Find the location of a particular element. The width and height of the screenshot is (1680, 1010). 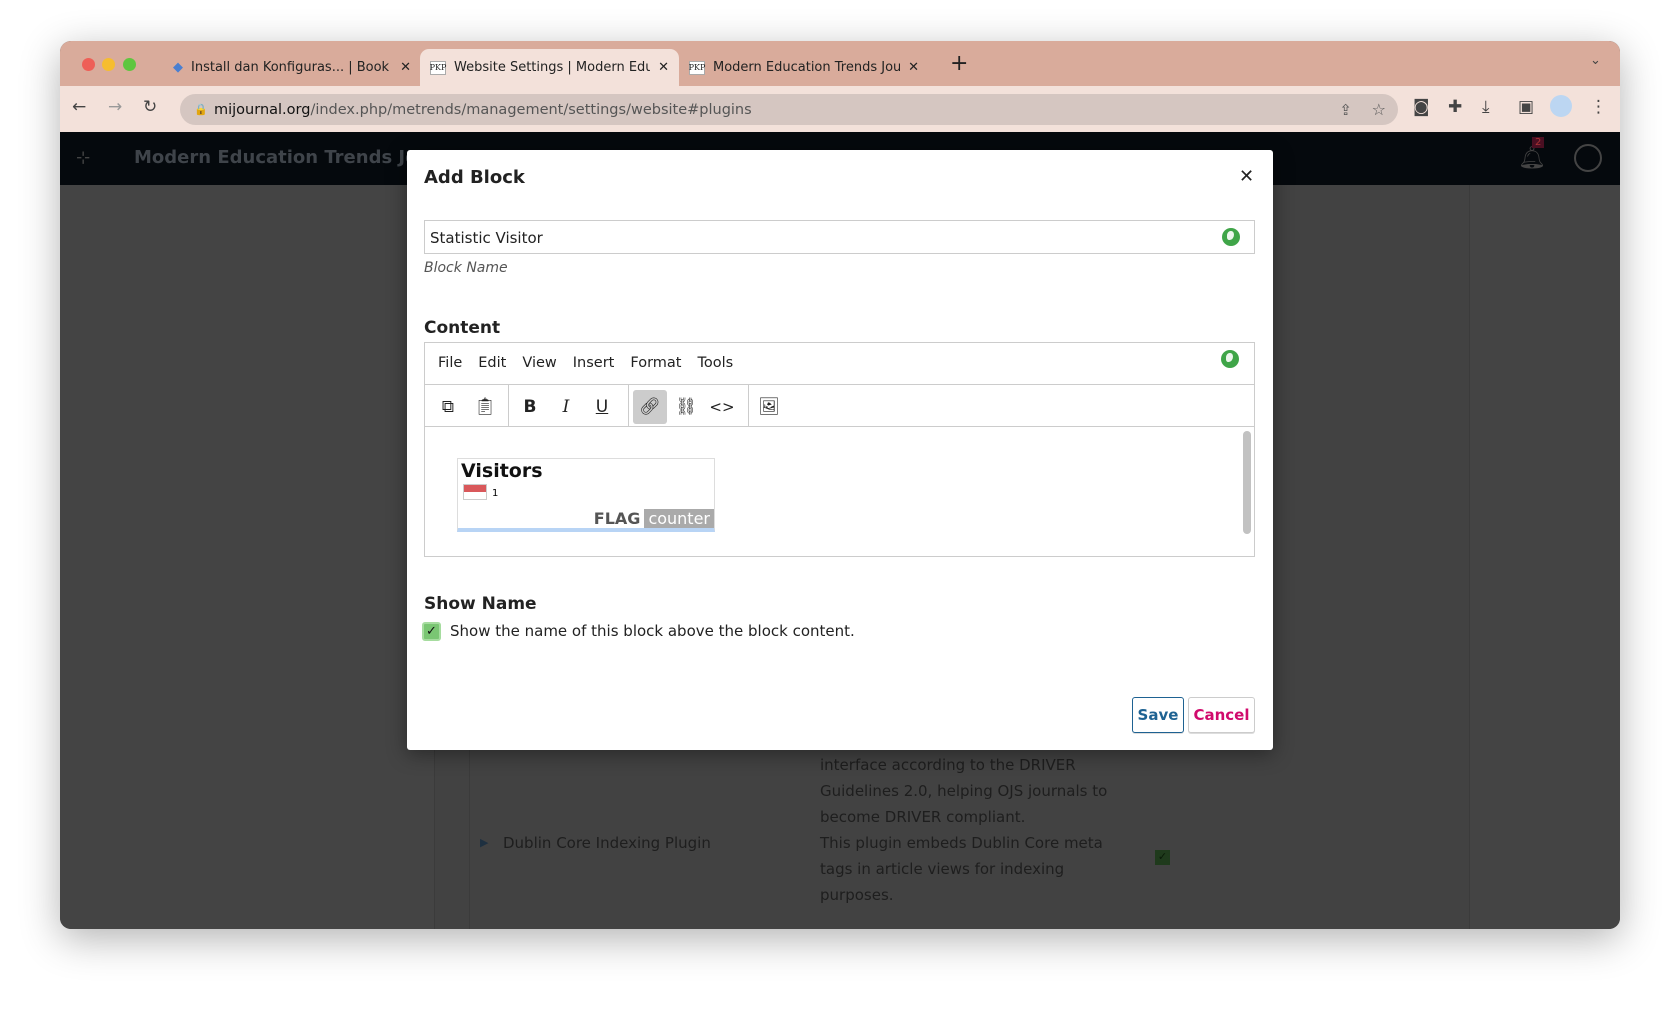

italic-icon: I is located at coordinates (566, 407).